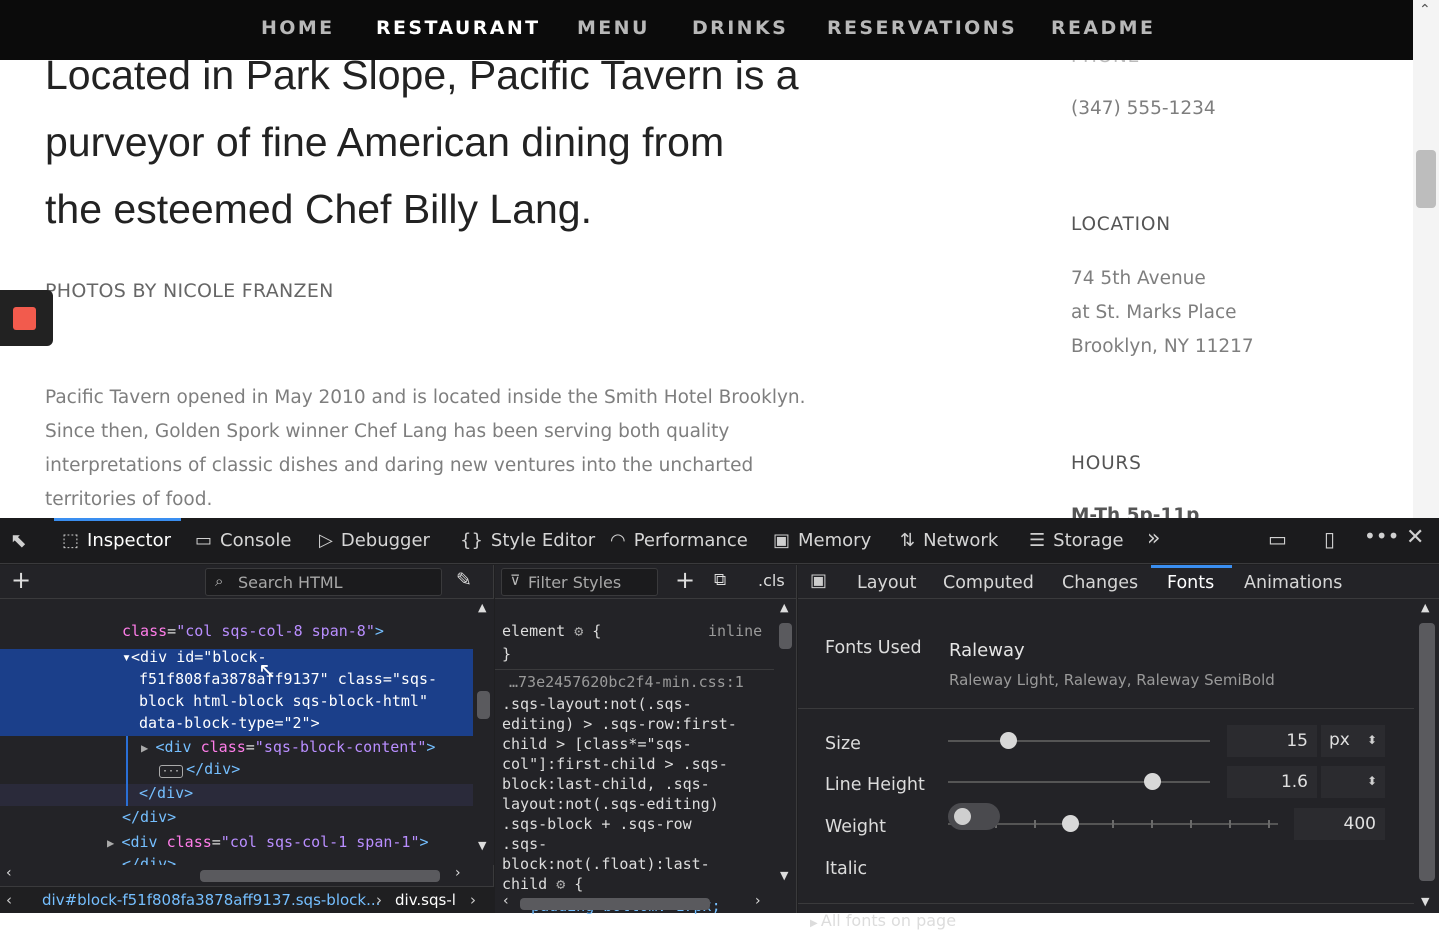 The height and width of the screenshot is (930, 1439). I want to click on nav-home: HOME, so click(298, 28).